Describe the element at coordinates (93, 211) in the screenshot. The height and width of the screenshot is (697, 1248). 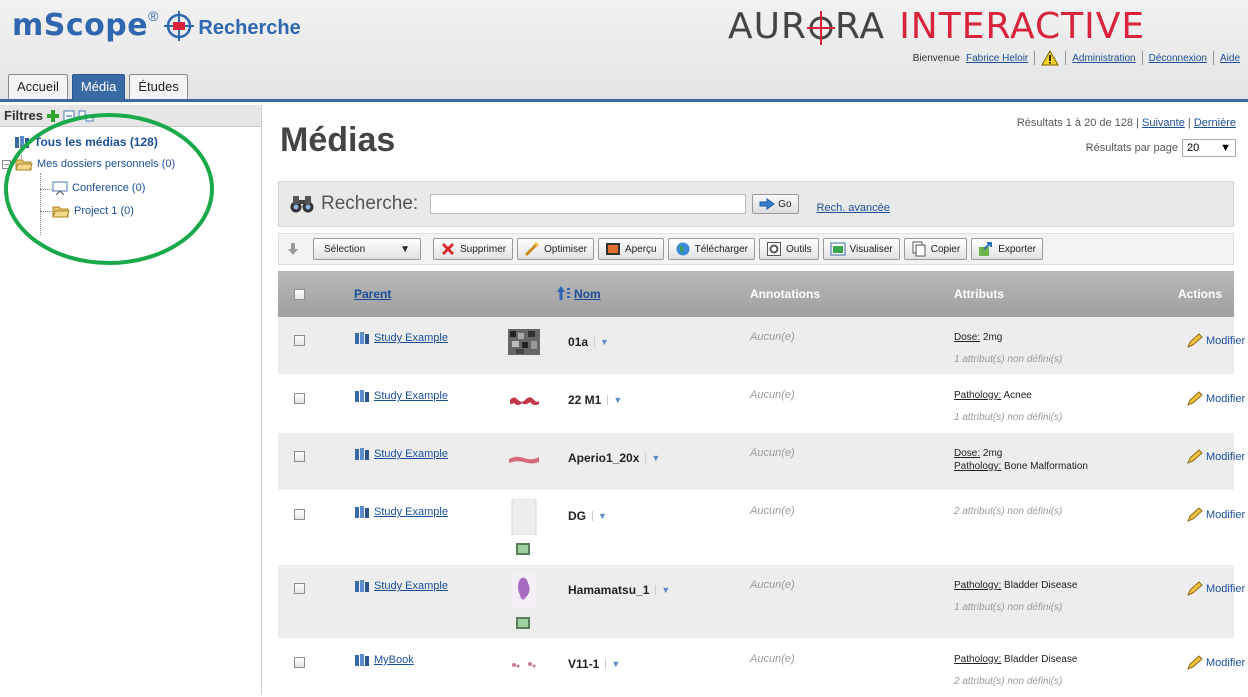
I see `tree-item-project-1: Project 1 (0)` at that location.